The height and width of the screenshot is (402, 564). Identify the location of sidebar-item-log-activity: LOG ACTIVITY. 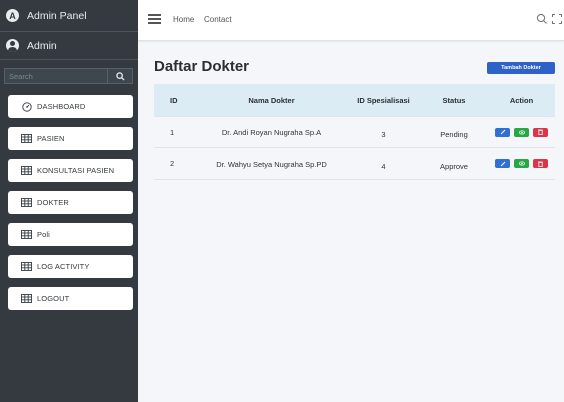
(70, 266).